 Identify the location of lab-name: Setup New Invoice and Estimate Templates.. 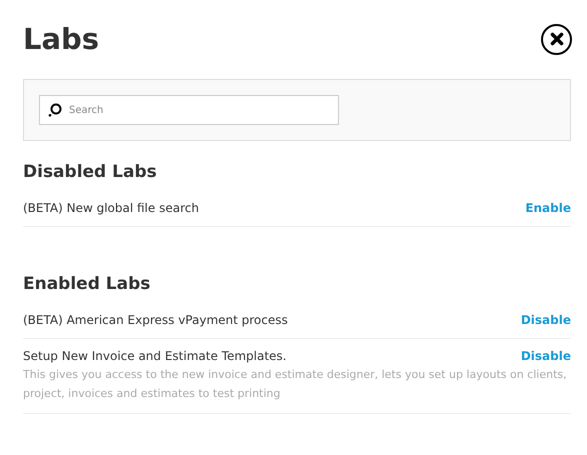
(154, 356).